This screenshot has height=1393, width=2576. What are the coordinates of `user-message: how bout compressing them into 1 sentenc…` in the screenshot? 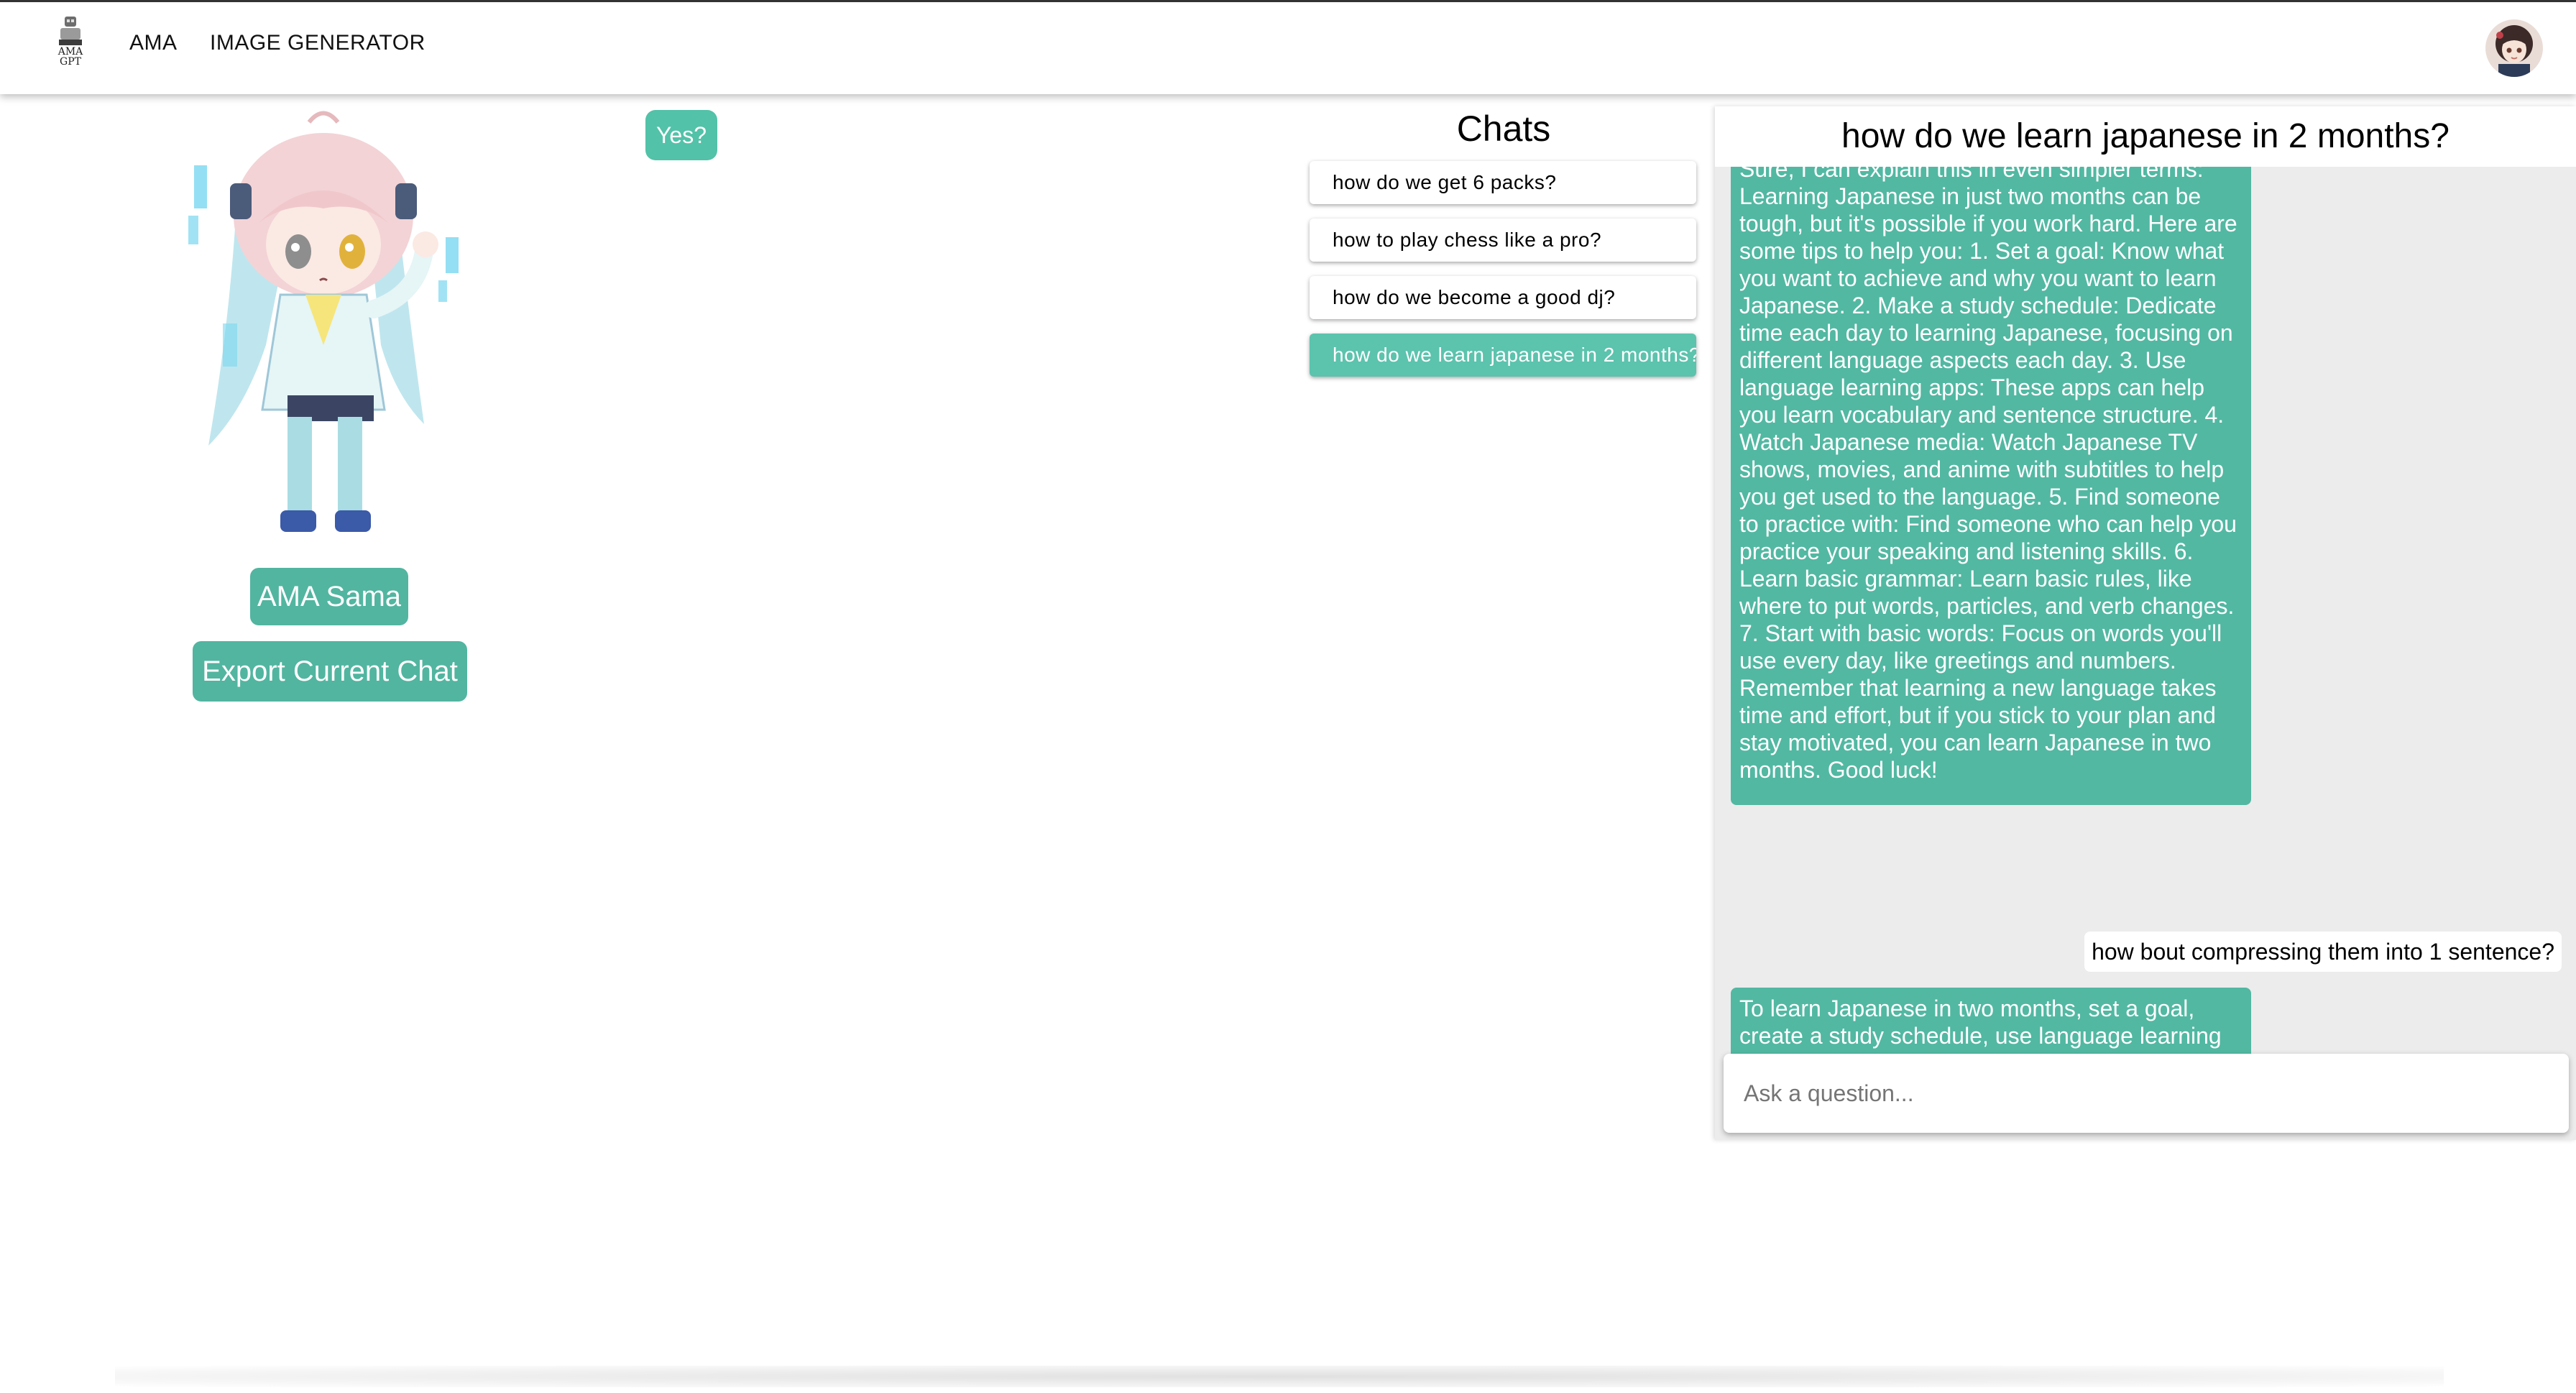 It's located at (2323, 952).